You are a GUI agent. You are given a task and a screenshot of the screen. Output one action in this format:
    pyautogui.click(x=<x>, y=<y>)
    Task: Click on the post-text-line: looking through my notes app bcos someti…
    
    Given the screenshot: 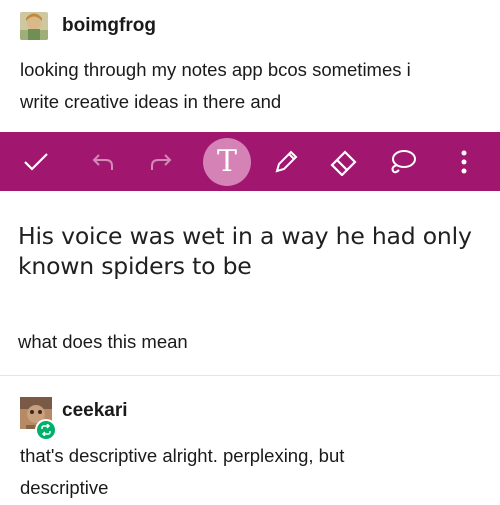 What is the action you would take?
    pyautogui.click(x=215, y=69)
    